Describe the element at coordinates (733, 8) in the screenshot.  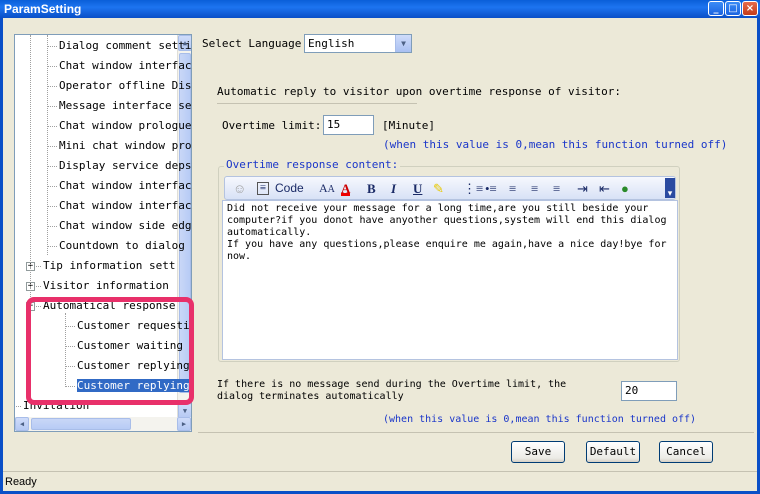
I see `maximize-button: □` at that location.